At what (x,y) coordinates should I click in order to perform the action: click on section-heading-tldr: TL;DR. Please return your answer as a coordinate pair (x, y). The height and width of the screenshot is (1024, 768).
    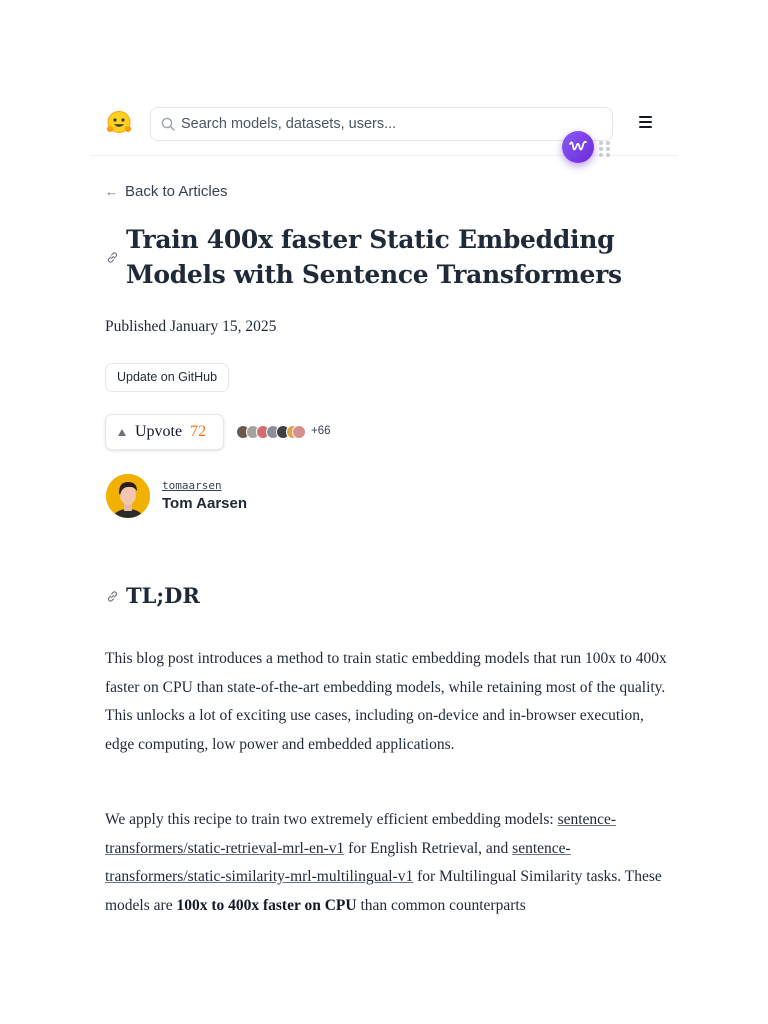
    Looking at the image, I should click on (163, 595).